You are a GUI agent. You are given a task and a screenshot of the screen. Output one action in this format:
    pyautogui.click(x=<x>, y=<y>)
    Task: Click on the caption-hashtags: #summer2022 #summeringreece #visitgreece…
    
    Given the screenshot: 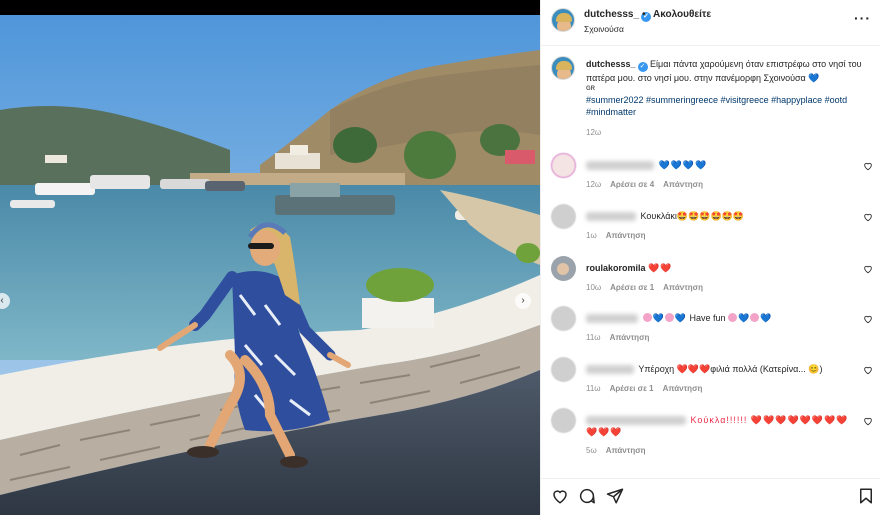 What is the action you would take?
    pyautogui.click(x=716, y=106)
    